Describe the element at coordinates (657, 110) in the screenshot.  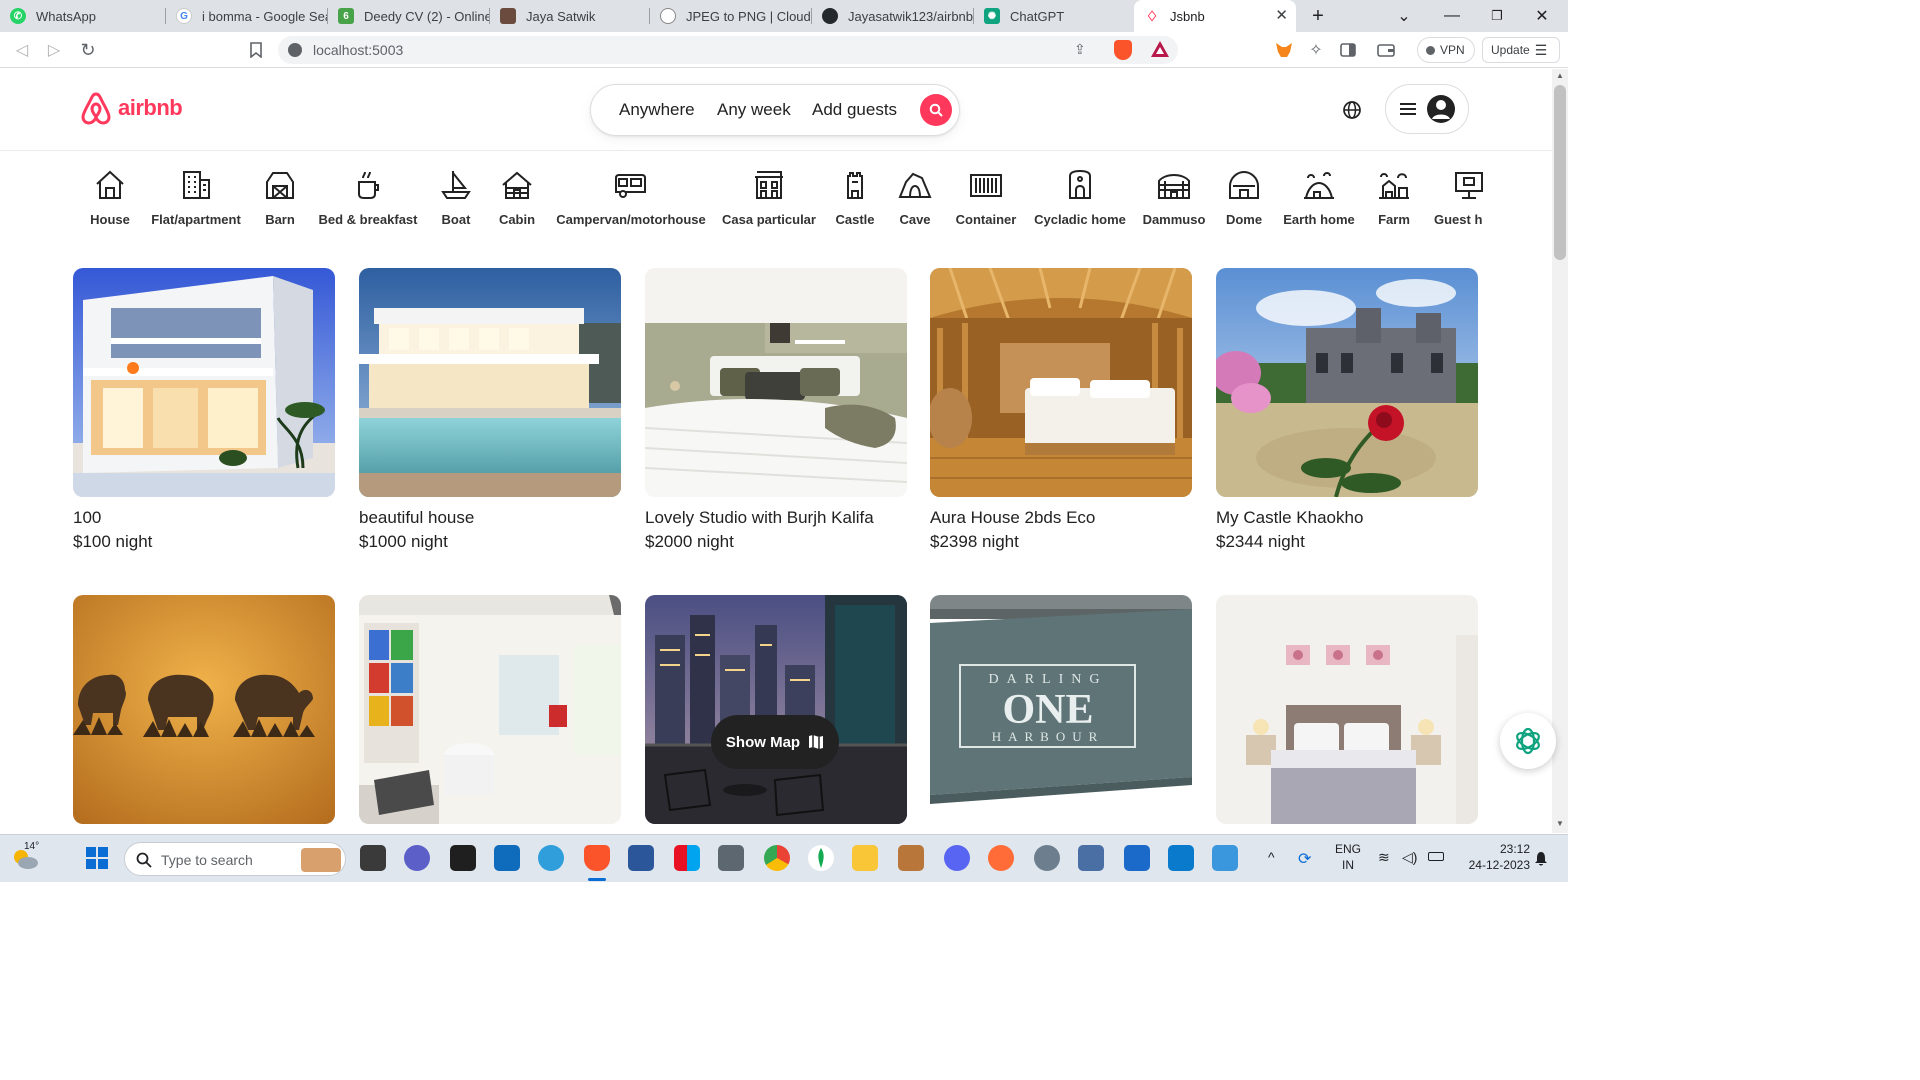
I see `search-location: Anywhere` at that location.